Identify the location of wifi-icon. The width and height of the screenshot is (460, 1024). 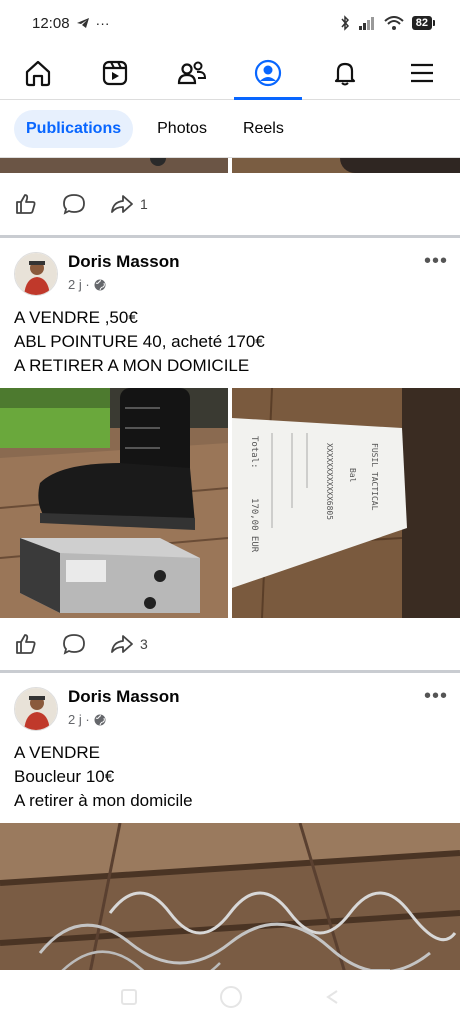
(394, 23).